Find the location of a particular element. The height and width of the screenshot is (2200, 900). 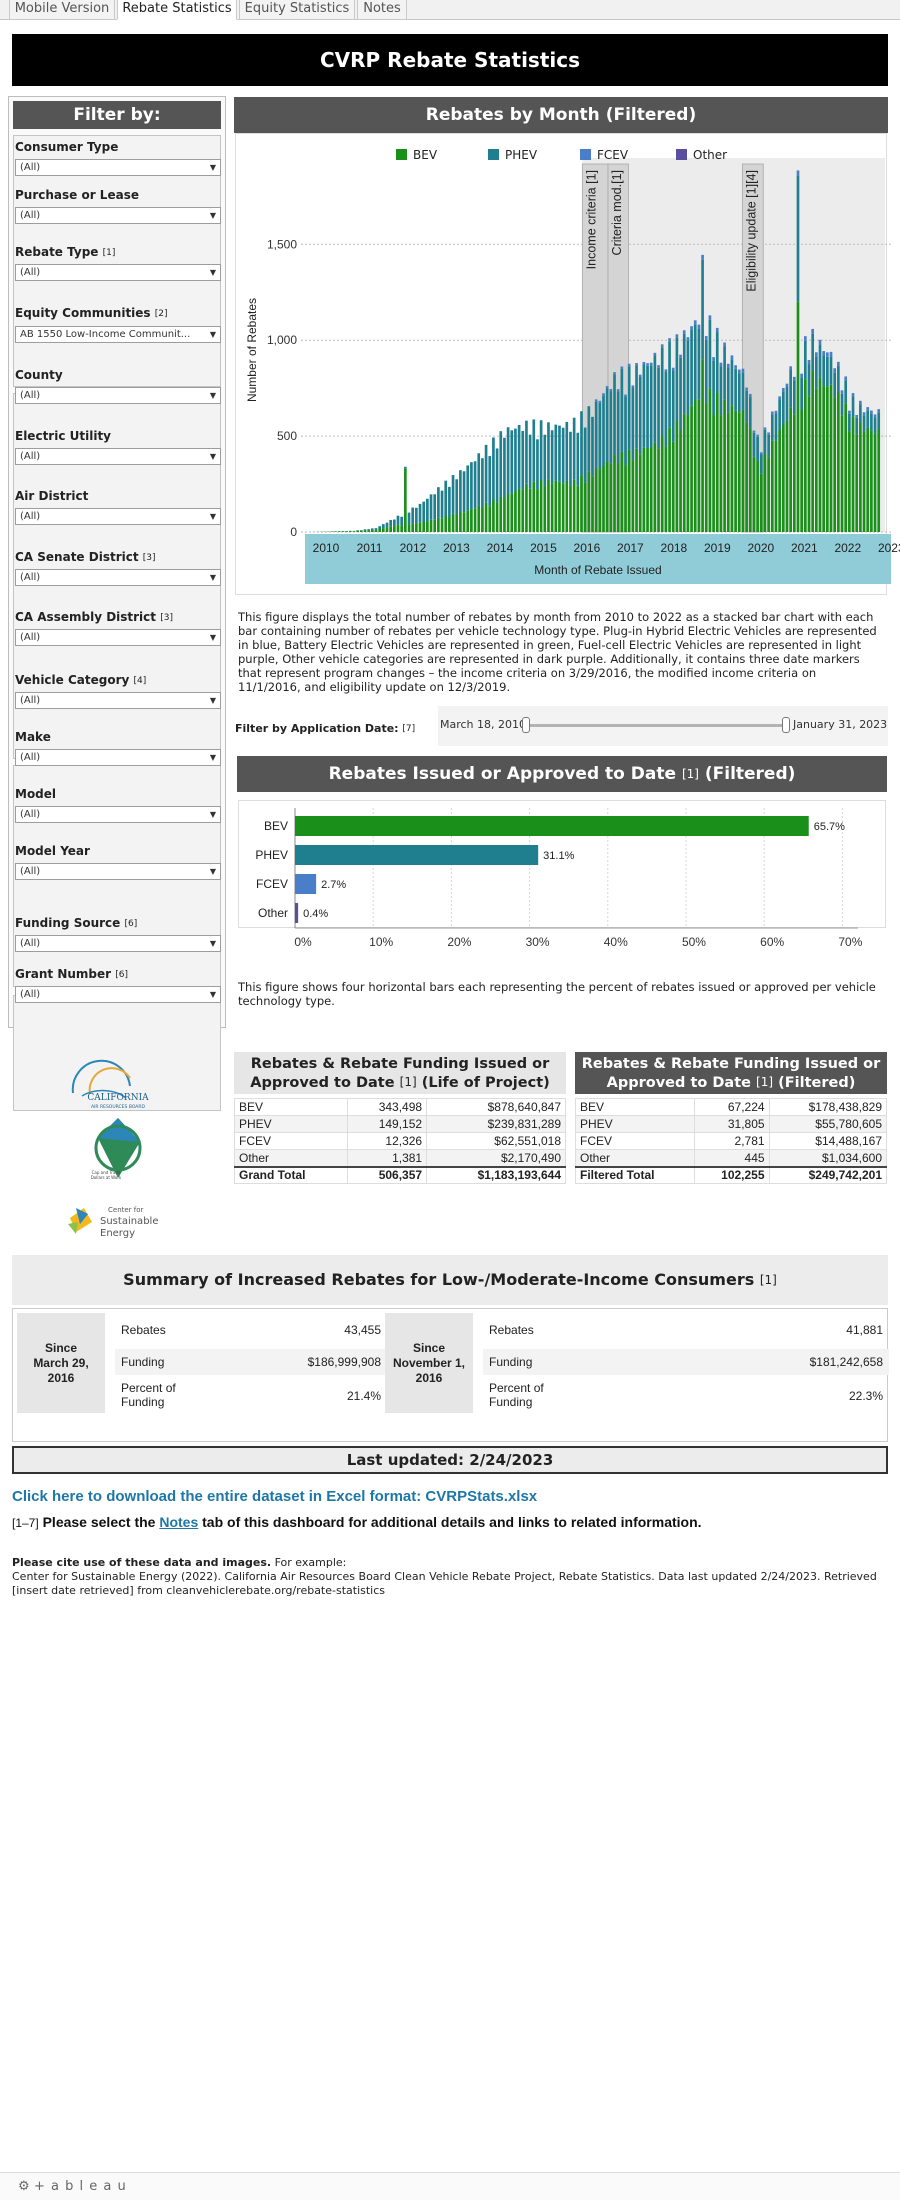

life-table-footnote: [1] is located at coordinates (408, 1082).